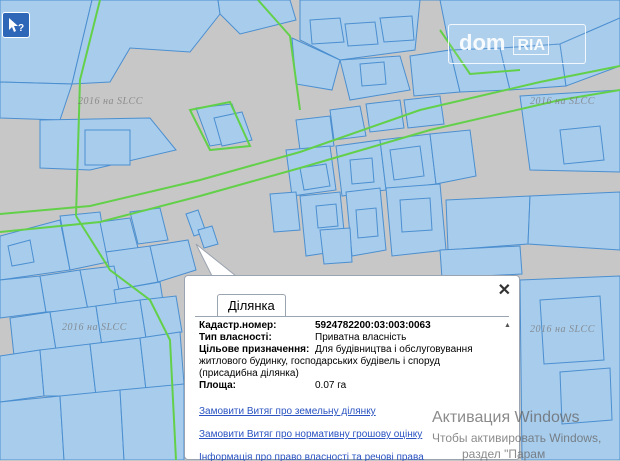  What do you see at coordinates (352, 316) in the screenshot?
I see `tab-divider` at bounding box center [352, 316].